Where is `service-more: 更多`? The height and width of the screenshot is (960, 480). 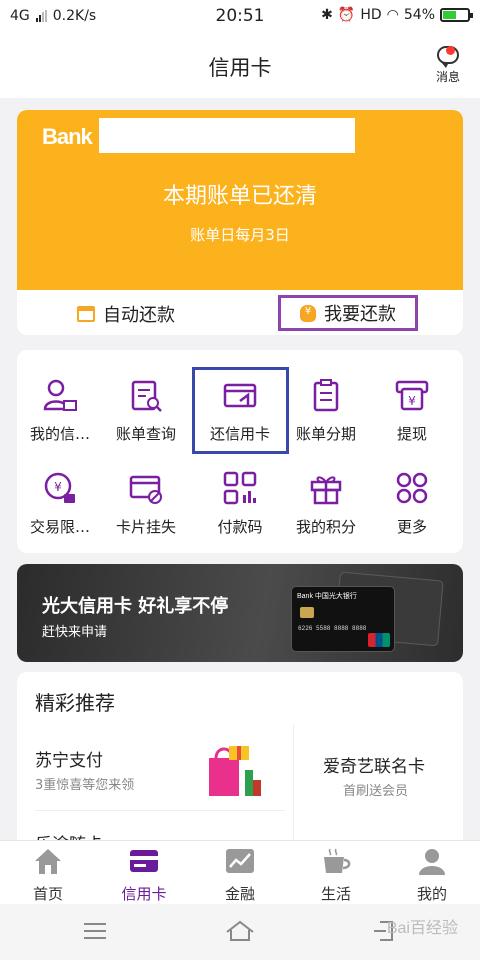 service-more: 更多 is located at coordinates (412, 503).